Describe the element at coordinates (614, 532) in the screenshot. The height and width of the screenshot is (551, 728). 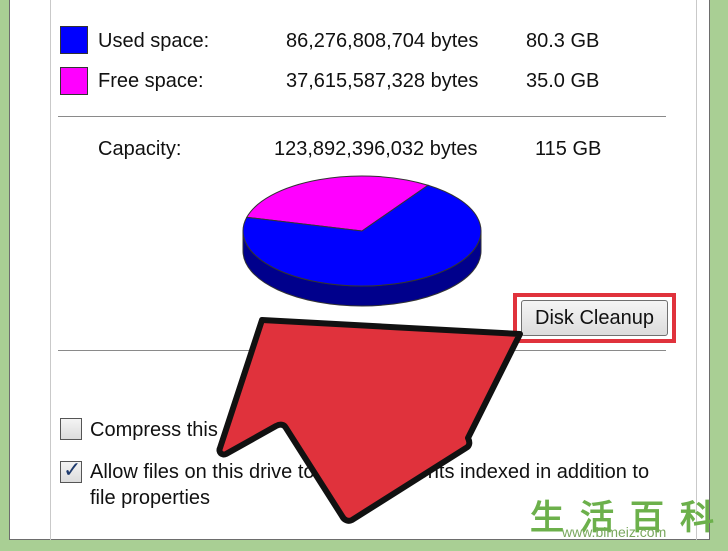
I see `watermark-url: www.bimeiz.com` at that location.